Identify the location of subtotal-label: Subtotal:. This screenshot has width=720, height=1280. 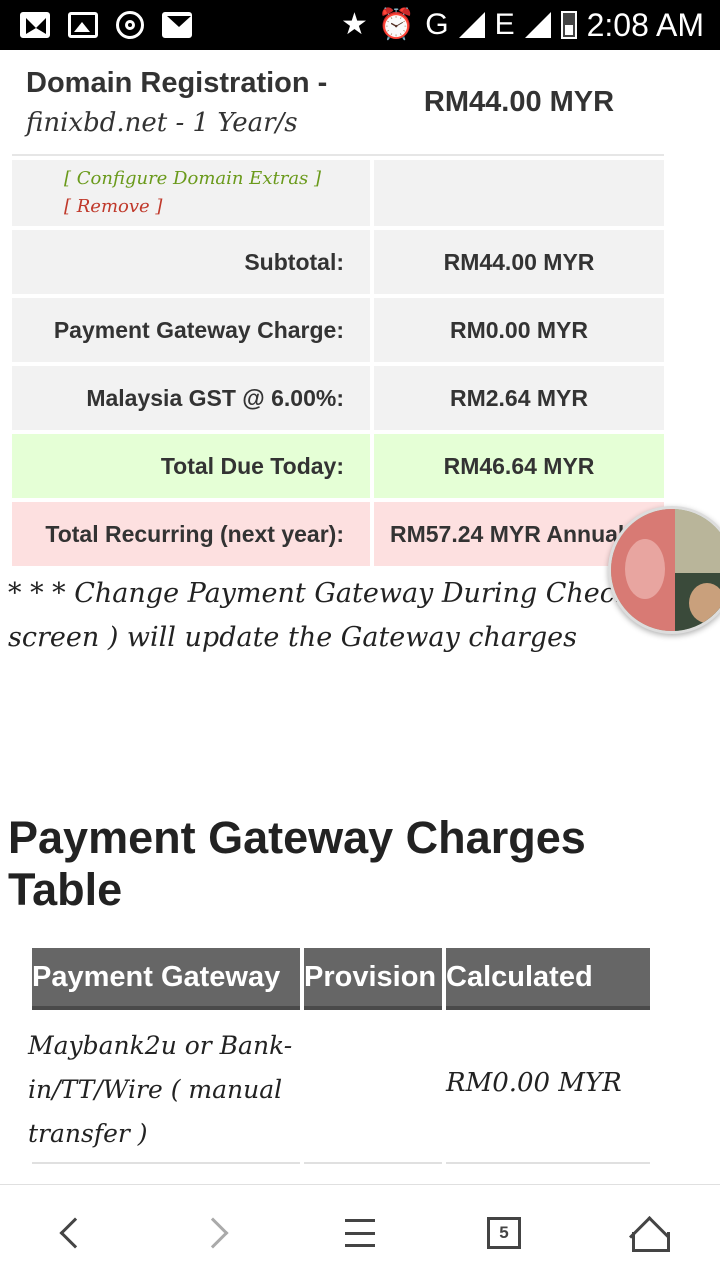
(191, 262).